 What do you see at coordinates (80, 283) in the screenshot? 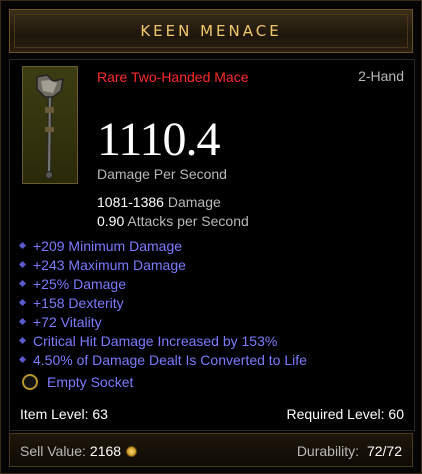
I see `affix-text: +25% Damage` at bounding box center [80, 283].